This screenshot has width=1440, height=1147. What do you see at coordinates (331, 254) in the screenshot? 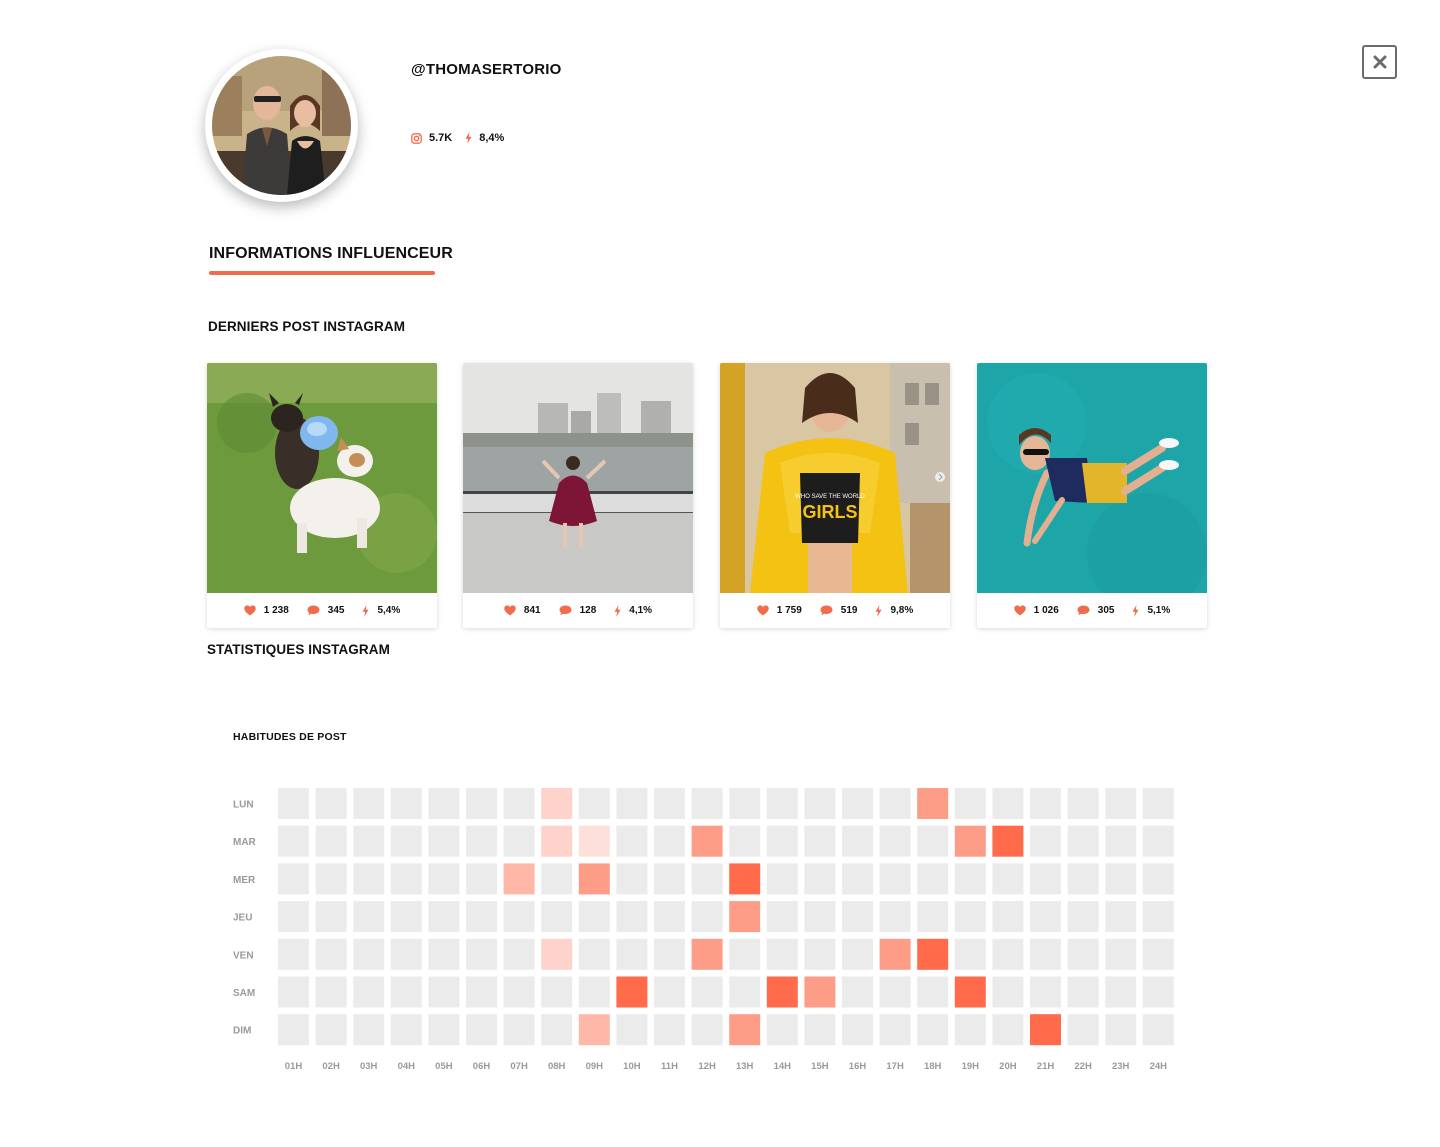
I see `tab-informations-influenceur: INFORMATIONS INFLUENCEUR` at bounding box center [331, 254].